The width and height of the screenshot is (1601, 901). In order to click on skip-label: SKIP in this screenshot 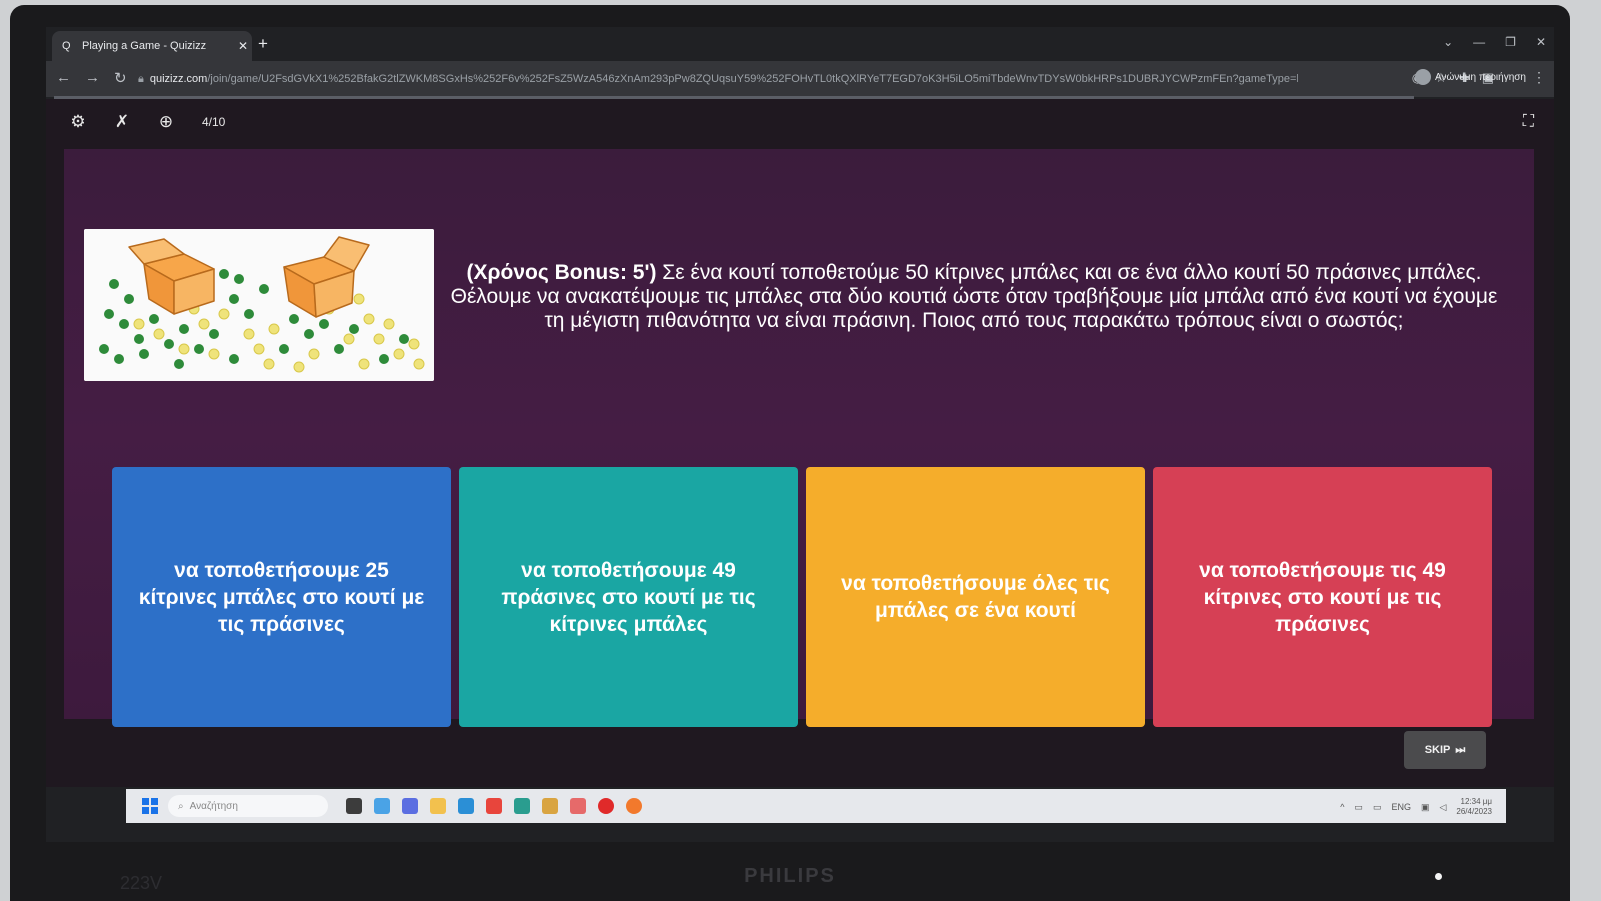, I will do `click(1437, 750)`.